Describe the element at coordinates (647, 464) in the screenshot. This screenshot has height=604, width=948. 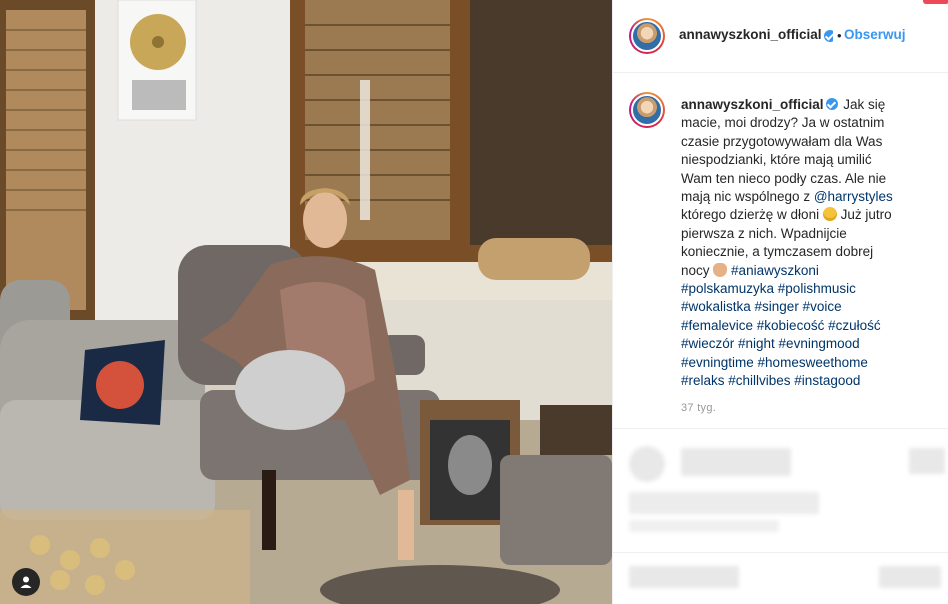
I see `blurred-avatar` at that location.